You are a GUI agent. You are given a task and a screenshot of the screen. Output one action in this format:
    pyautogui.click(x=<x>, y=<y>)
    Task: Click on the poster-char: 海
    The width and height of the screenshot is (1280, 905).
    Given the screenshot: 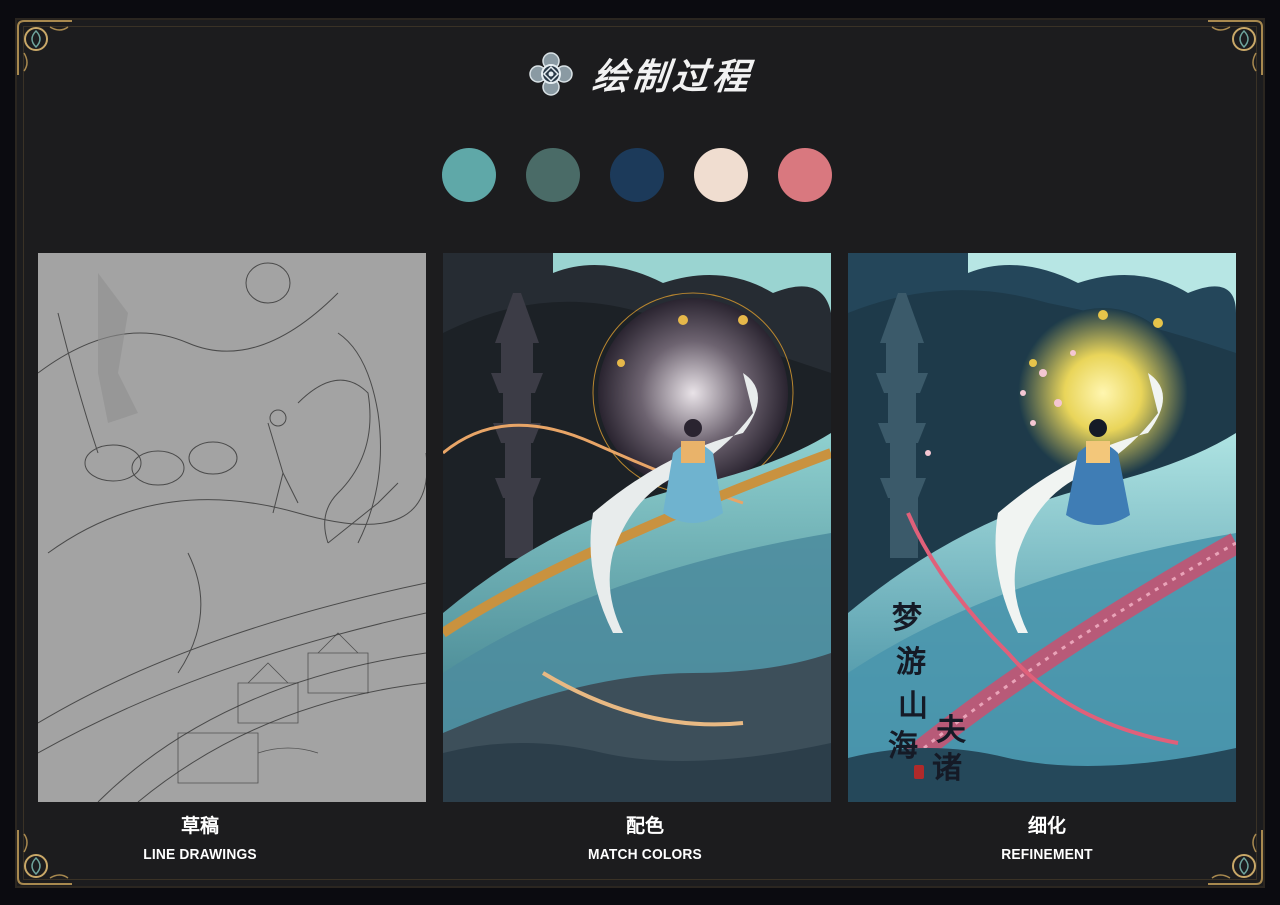 What is the action you would take?
    pyautogui.click(x=903, y=746)
    